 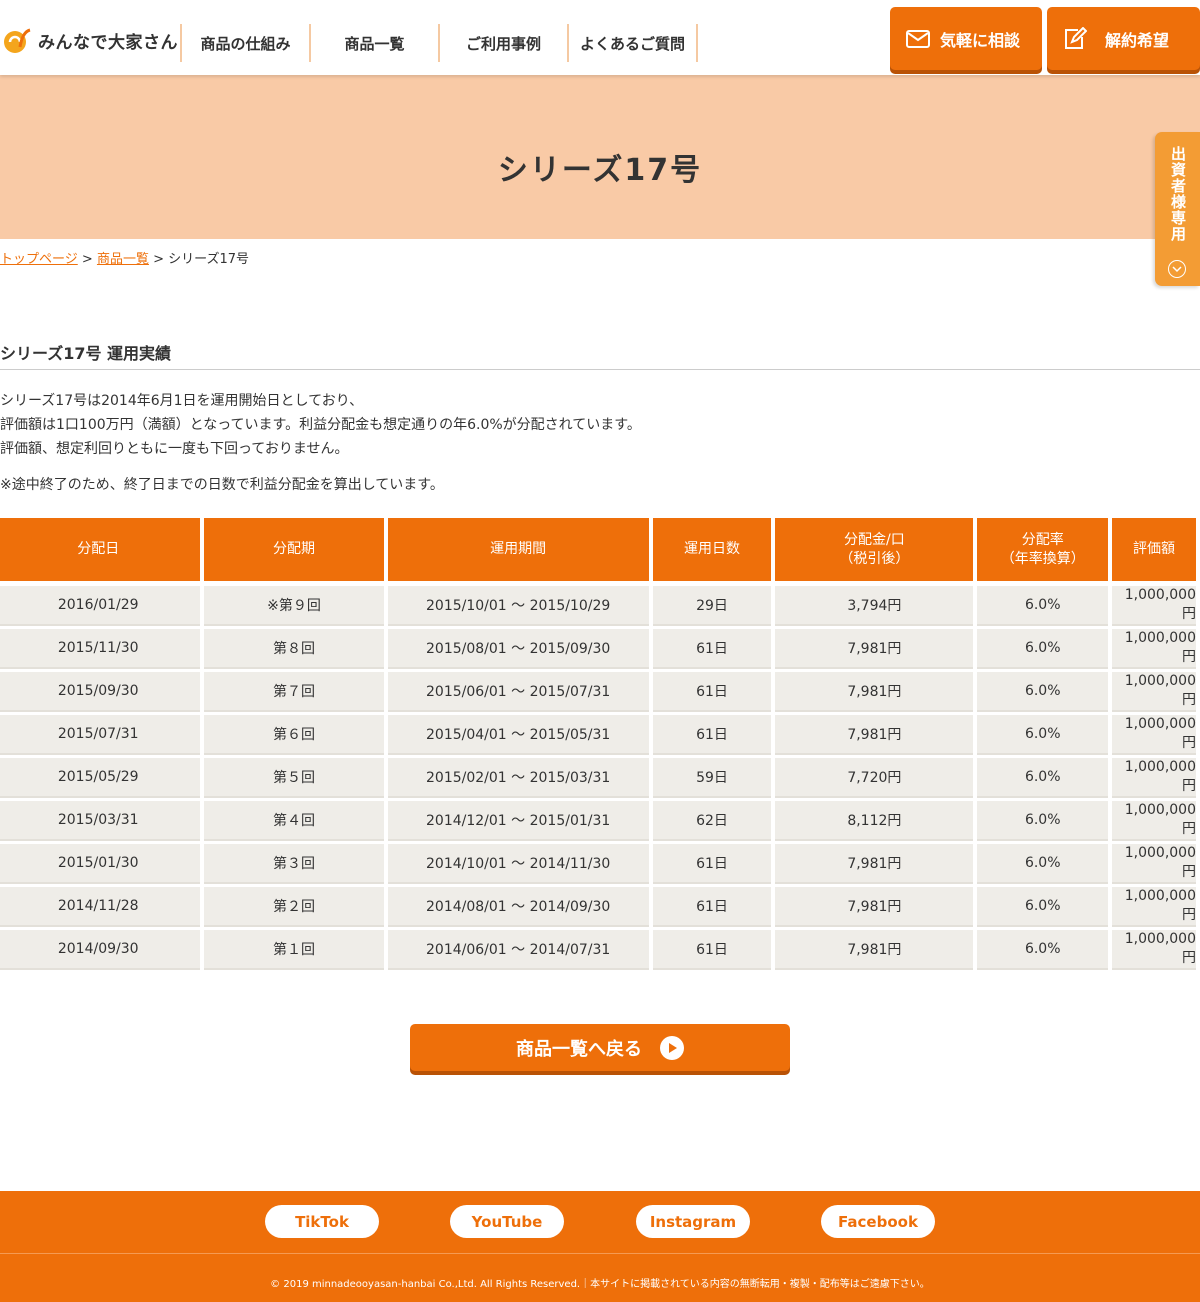 What do you see at coordinates (712, 549) in the screenshot?
I see `column-header-operation-days: 運用日数` at bounding box center [712, 549].